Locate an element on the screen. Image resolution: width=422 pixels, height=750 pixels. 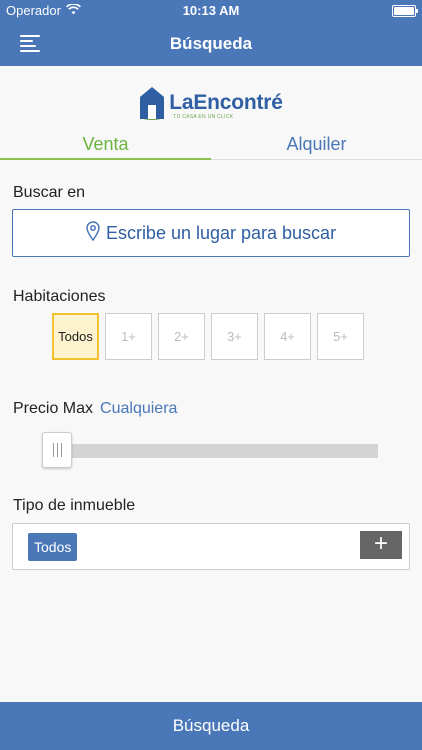
price-label: Precio Max is located at coordinates (53, 408).